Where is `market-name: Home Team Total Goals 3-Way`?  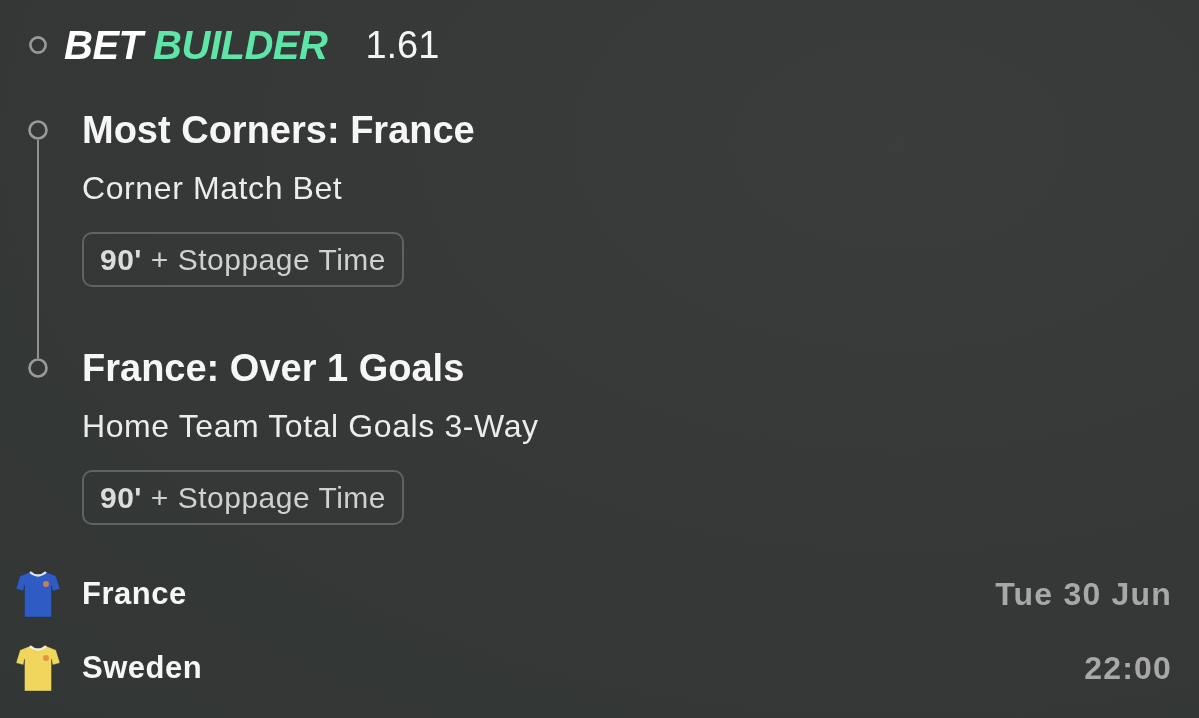
market-name: Home Team Total Goals 3-Way is located at coordinates (310, 426).